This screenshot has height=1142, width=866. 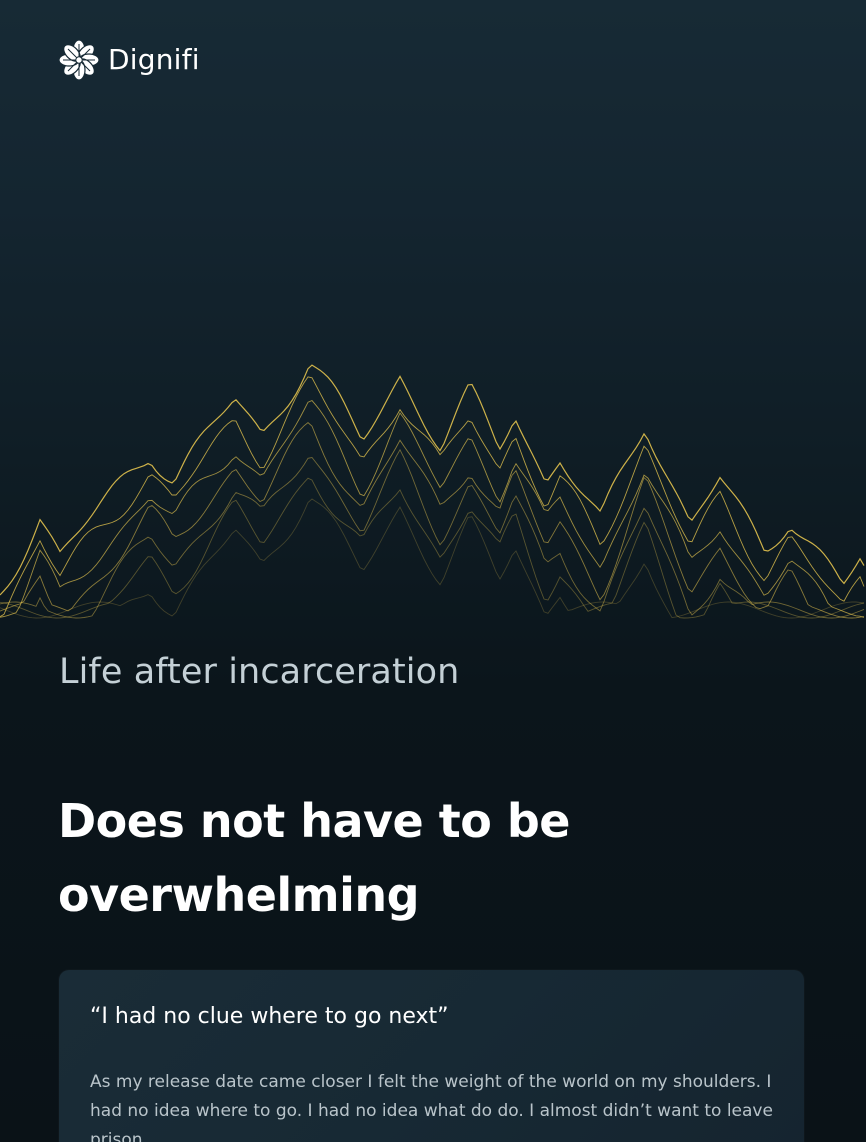 What do you see at coordinates (259, 672) in the screenshot?
I see `hero-subtitle: Life after incarceration` at bounding box center [259, 672].